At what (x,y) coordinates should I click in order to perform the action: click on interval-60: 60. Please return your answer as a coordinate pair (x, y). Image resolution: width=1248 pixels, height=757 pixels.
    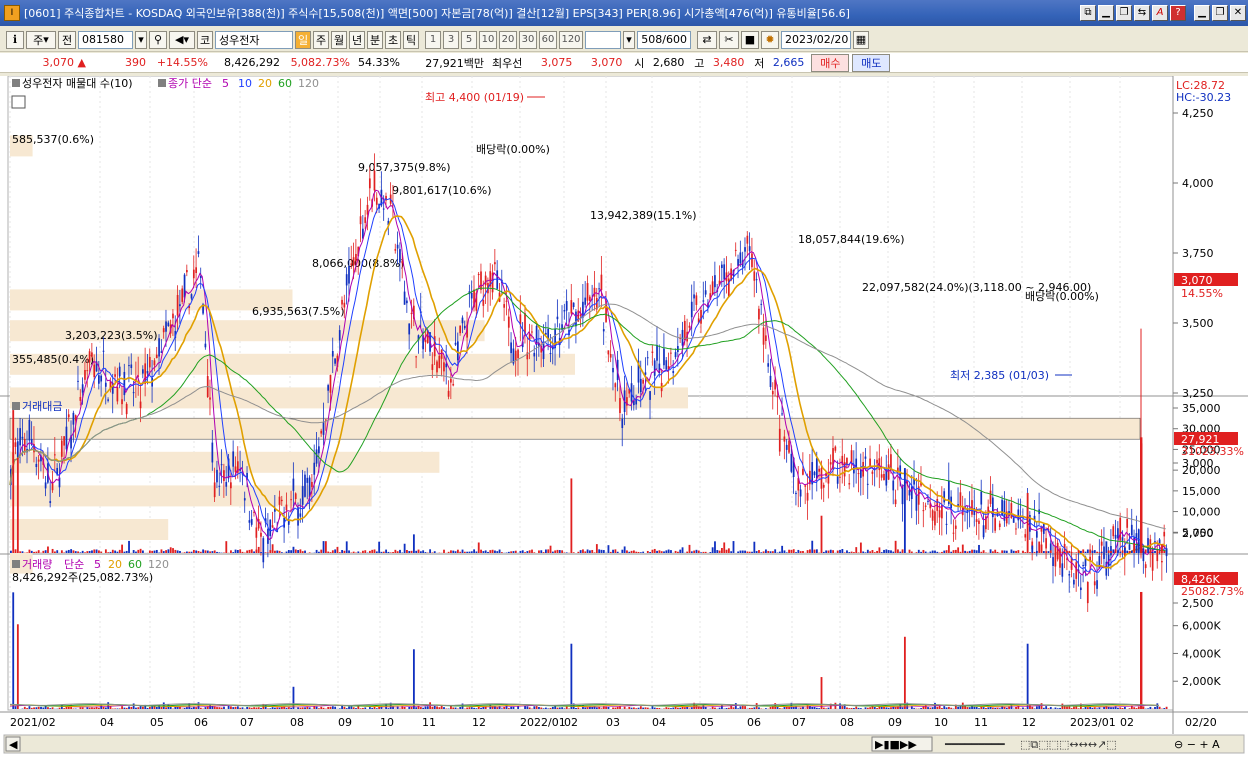
    Looking at the image, I should click on (548, 39).